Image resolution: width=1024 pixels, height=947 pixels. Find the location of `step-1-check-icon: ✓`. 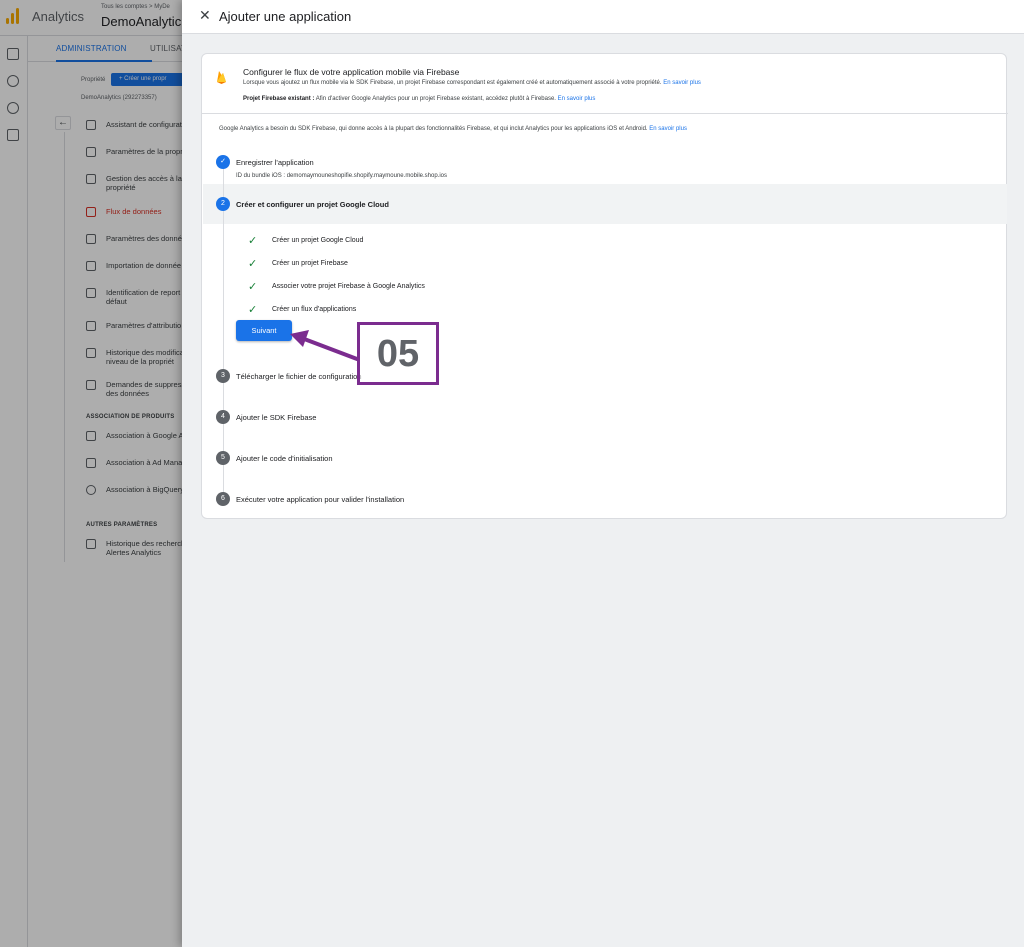

step-1-check-icon: ✓ is located at coordinates (223, 162).